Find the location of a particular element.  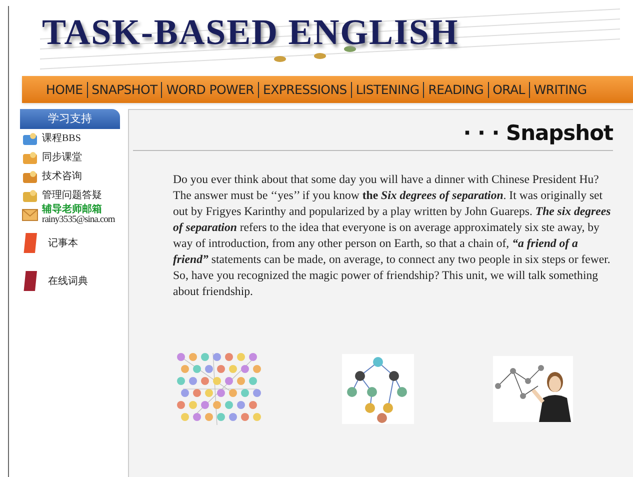

email-link: rainy3535@sina.com is located at coordinates (78, 220).